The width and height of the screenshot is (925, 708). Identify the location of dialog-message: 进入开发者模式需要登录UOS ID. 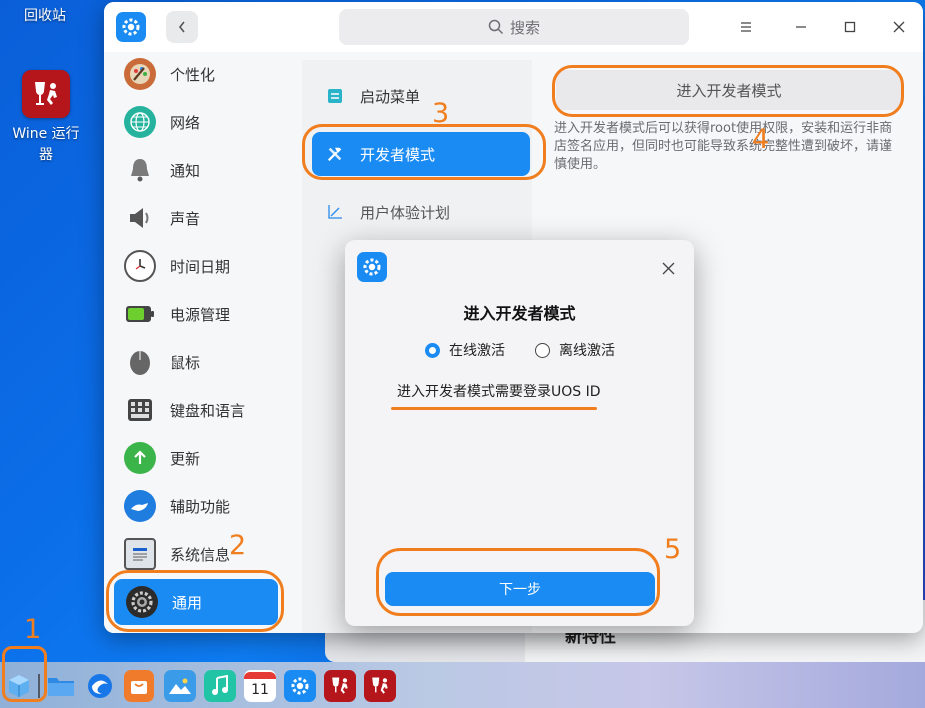
(499, 392).